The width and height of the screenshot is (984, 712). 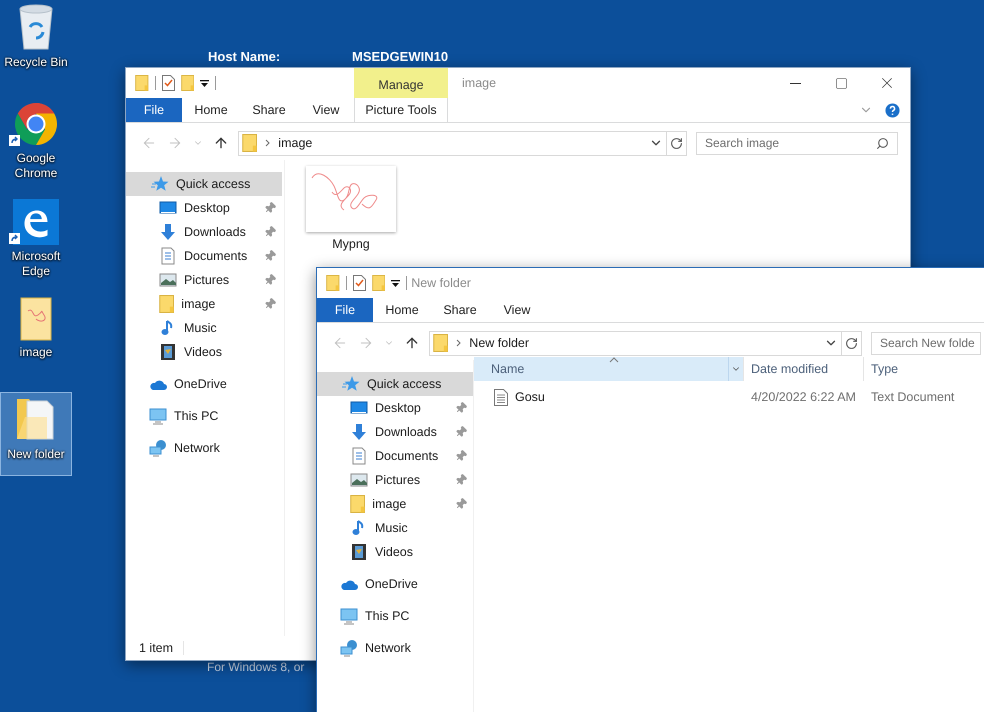 I want to click on help-icon, so click(x=892, y=110).